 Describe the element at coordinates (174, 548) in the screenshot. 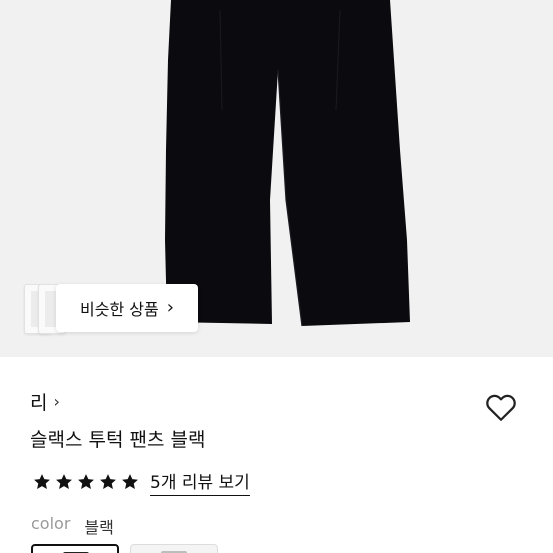

I see `color-option-other` at that location.